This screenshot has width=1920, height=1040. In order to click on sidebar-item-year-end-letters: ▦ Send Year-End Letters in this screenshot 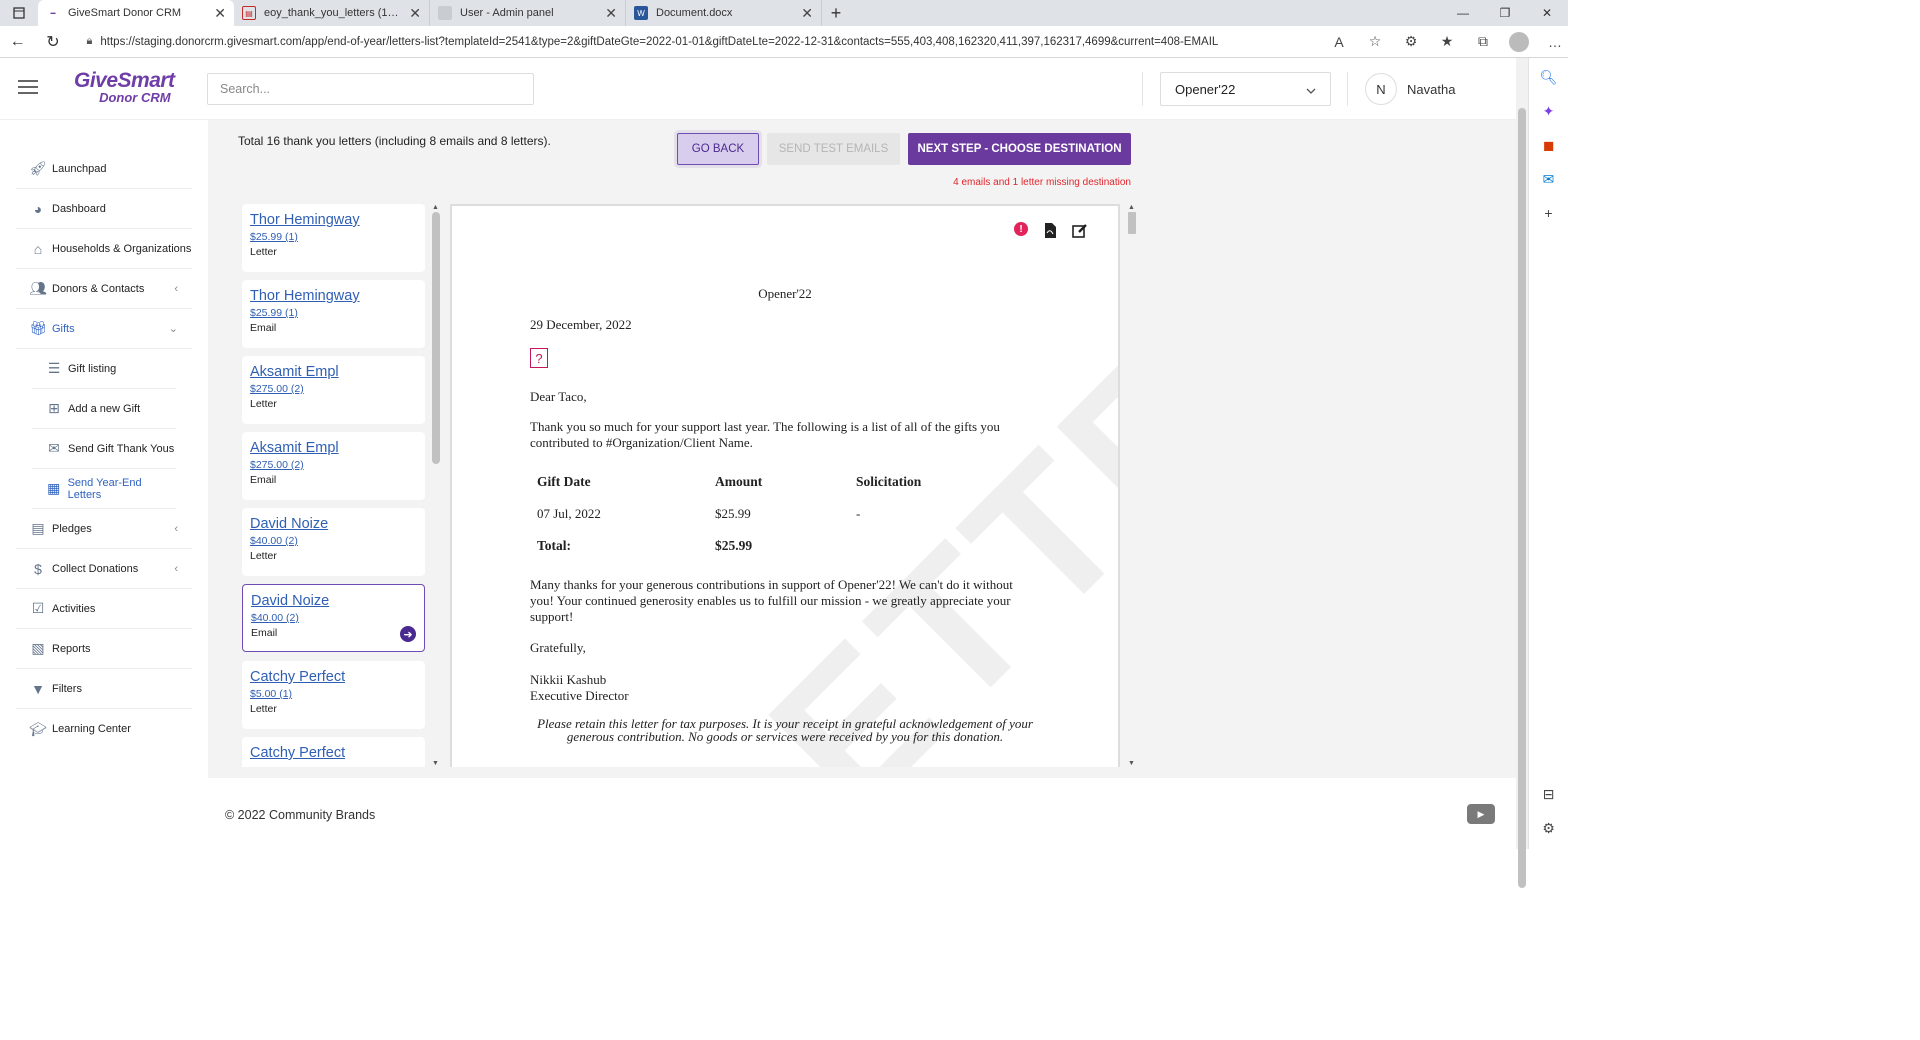, I will do `click(104, 489)`.